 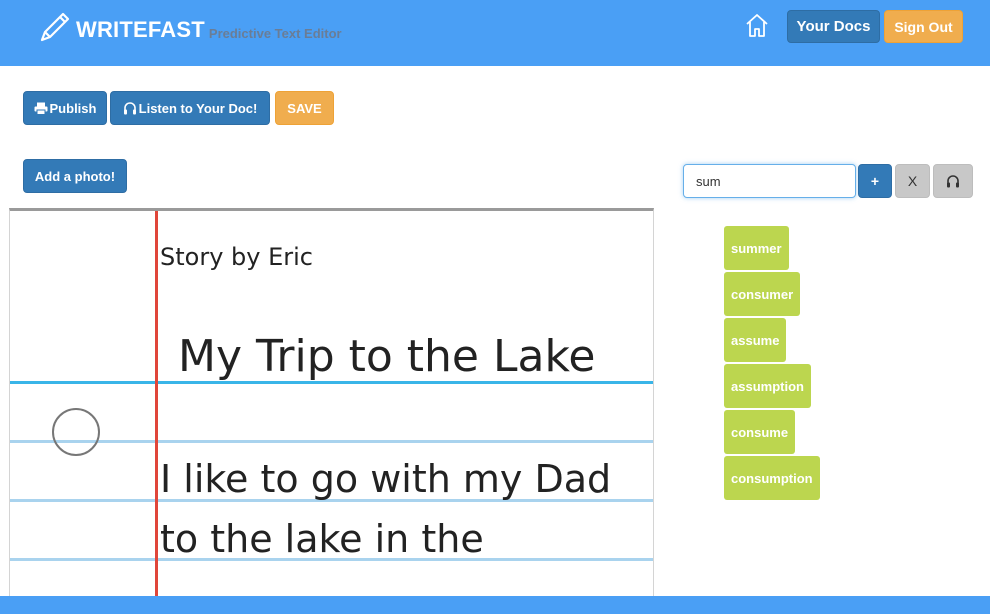 What do you see at coordinates (875, 181) in the screenshot?
I see `add-word-button: +` at bounding box center [875, 181].